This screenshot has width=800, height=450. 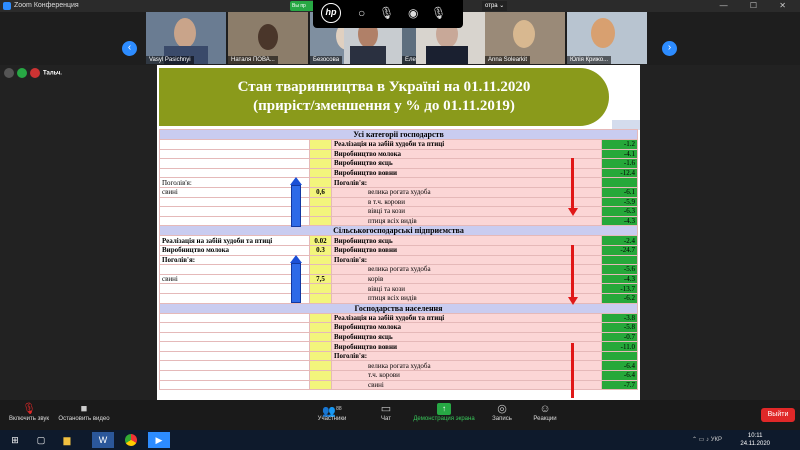 I want to click on gallery-prev-button: ‹, so click(x=129, y=48).